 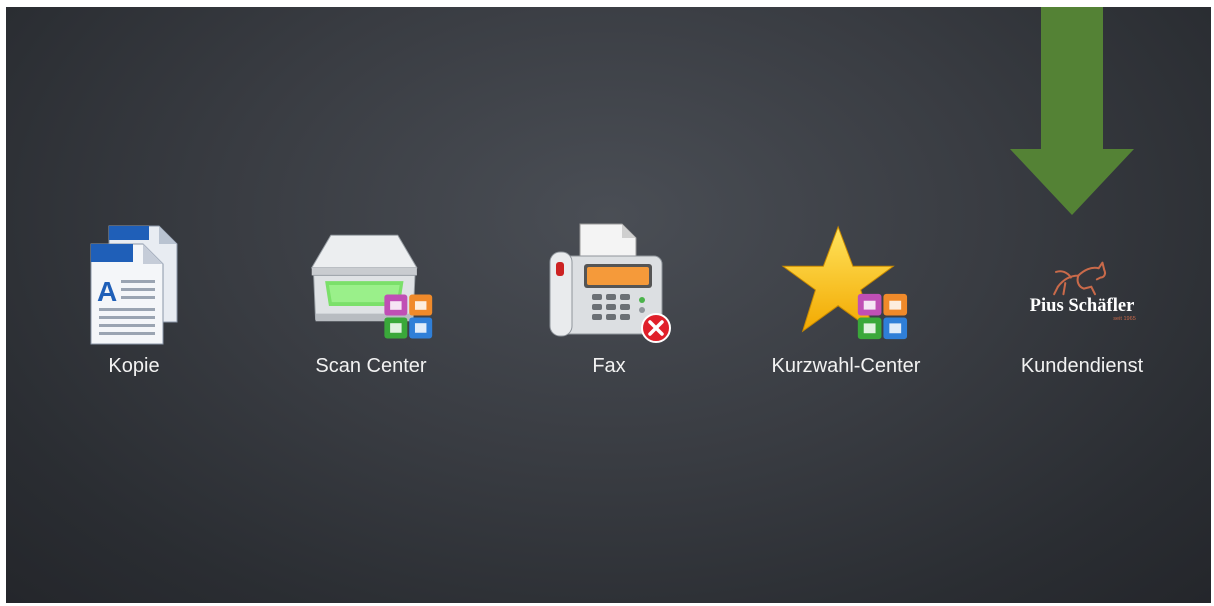 I want to click on app-tile-kurzwahl-center: Kurzwahl-Center, so click(x=846, y=306).